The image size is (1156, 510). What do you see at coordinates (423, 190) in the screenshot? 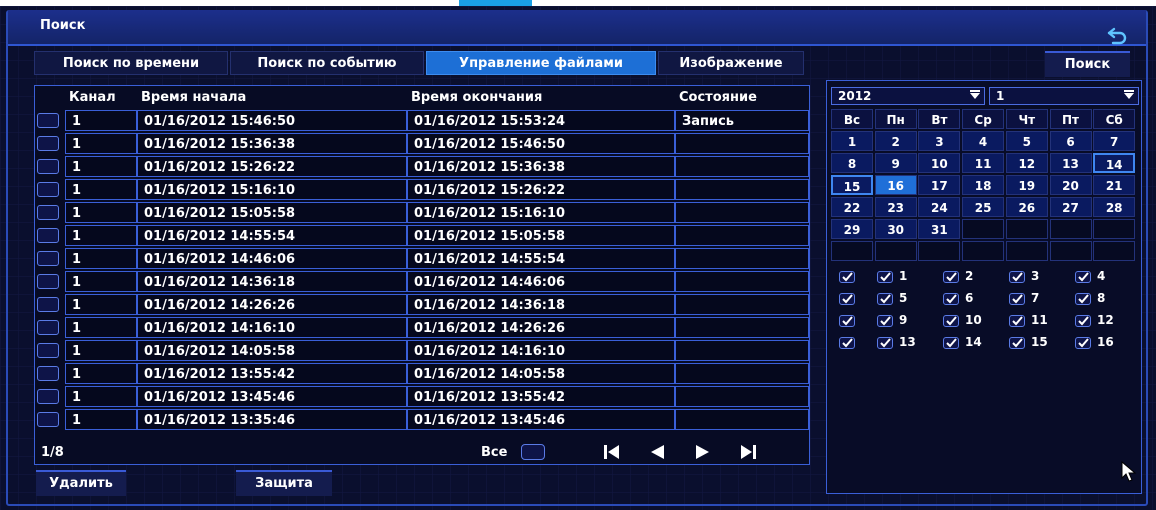
I see `table-row: 1 01/16/2012 15:16:10 01/16/2012 15:26:22` at bounding box center [423, 190].